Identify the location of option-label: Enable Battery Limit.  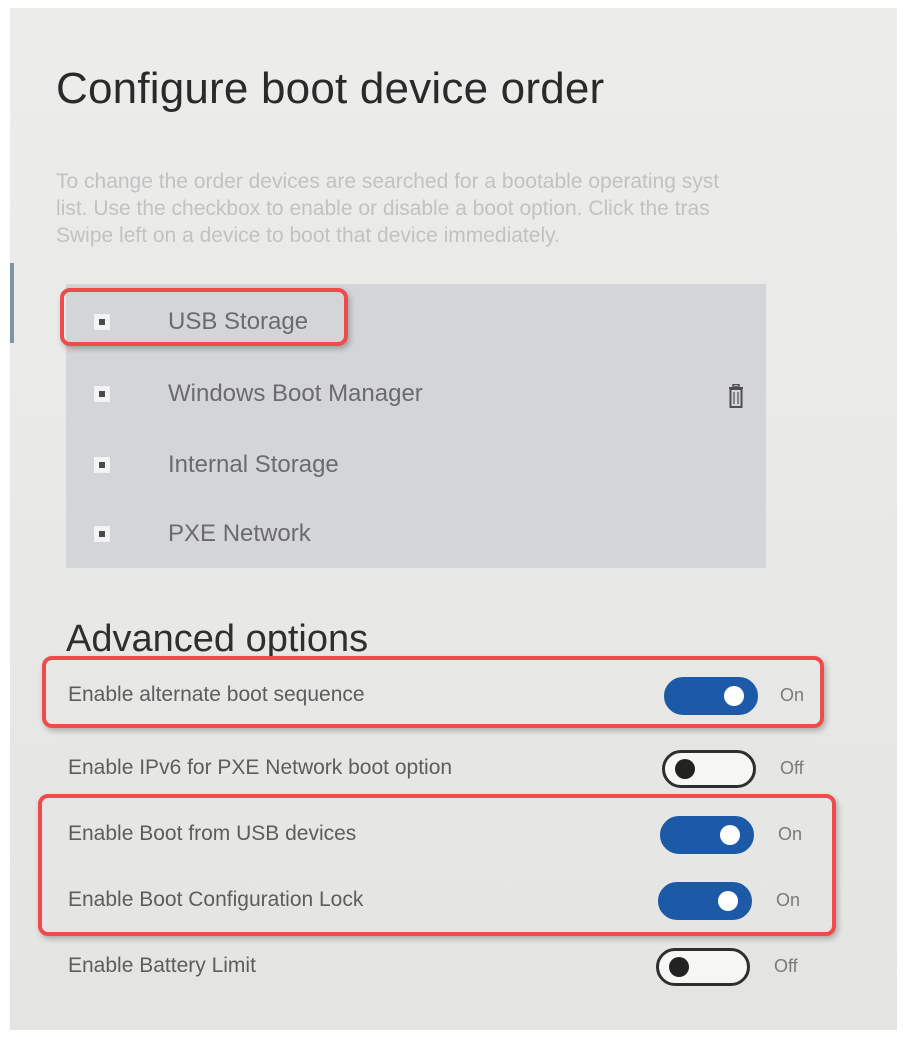
(162, 965).